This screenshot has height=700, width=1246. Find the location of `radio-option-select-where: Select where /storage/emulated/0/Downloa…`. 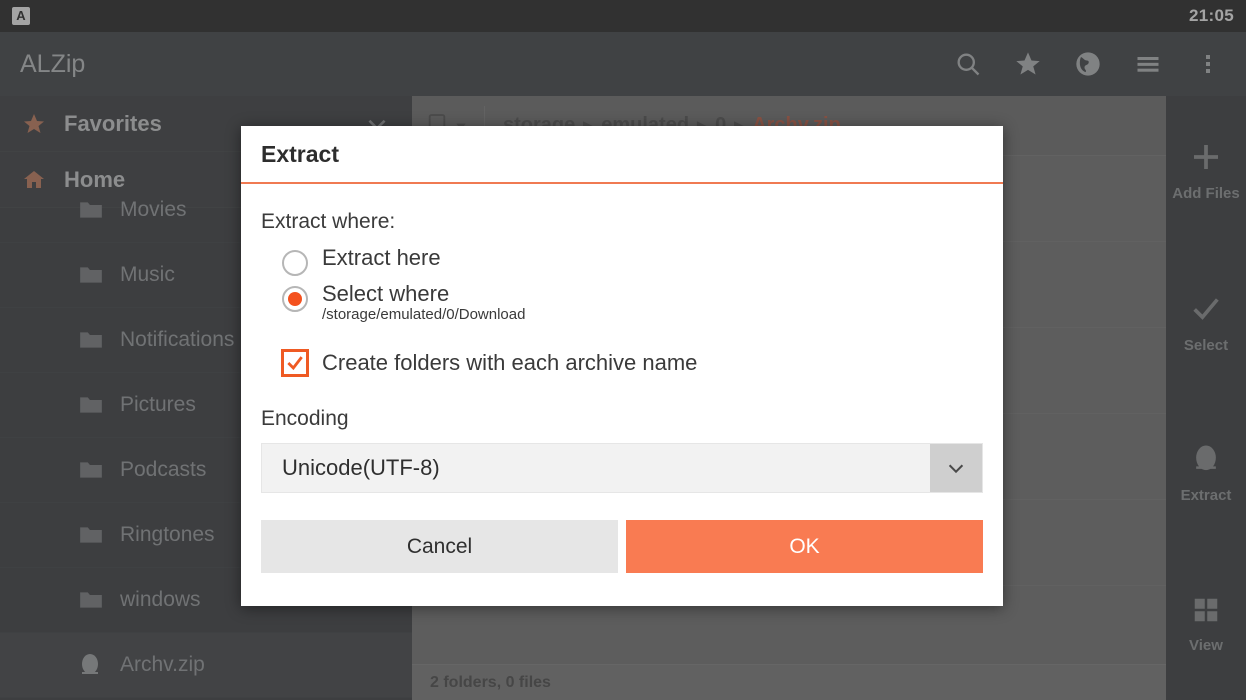

radio-option-select-where: Select where /storage/emulated/0/Downloa… is located at coordinates (622, 302).